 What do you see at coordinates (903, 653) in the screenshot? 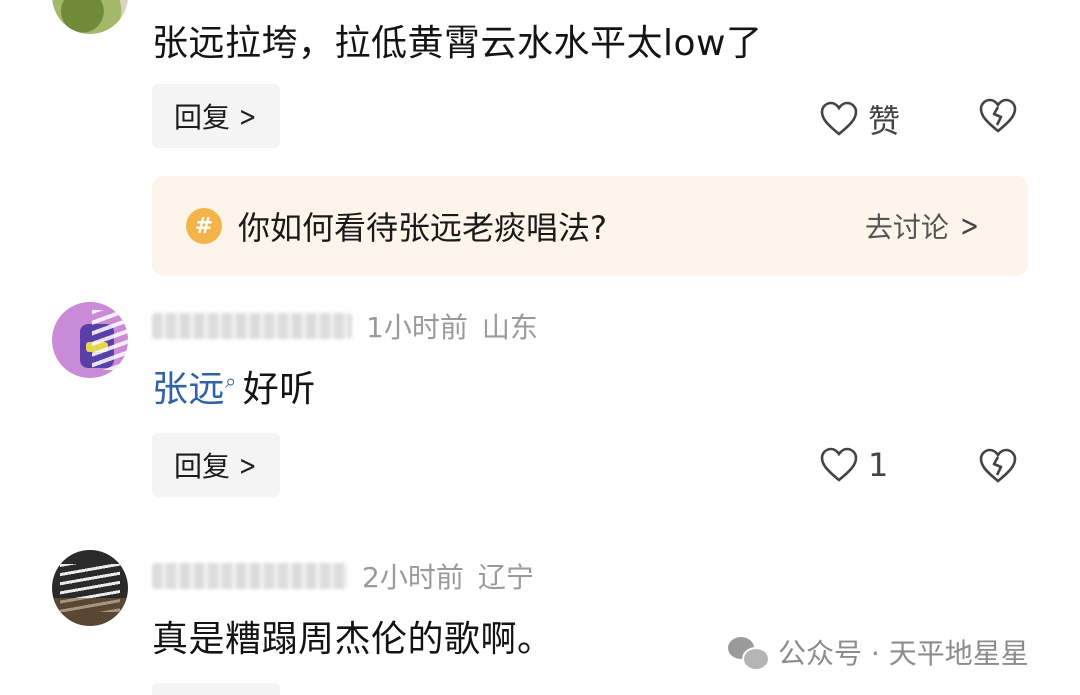
I see `watermark-text: 公众号 · 天平地星星` at bounding box center [903, 653].